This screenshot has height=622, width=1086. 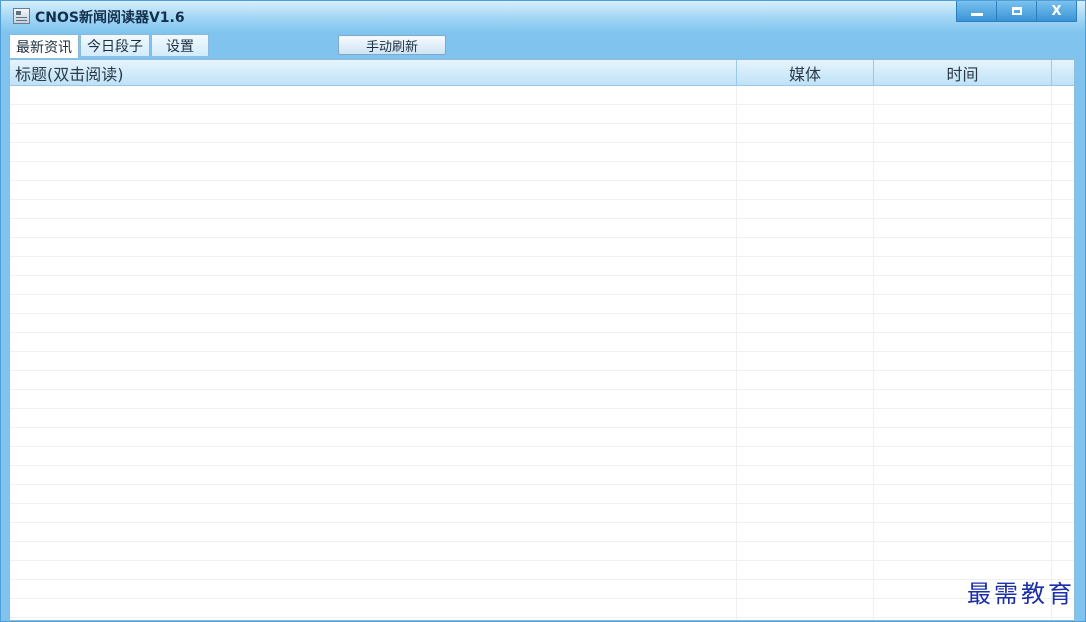 What do you see at coordinates (1063, 72) in the screenshot?
I see `column-header-filler` at bounding box center [1063, 72].